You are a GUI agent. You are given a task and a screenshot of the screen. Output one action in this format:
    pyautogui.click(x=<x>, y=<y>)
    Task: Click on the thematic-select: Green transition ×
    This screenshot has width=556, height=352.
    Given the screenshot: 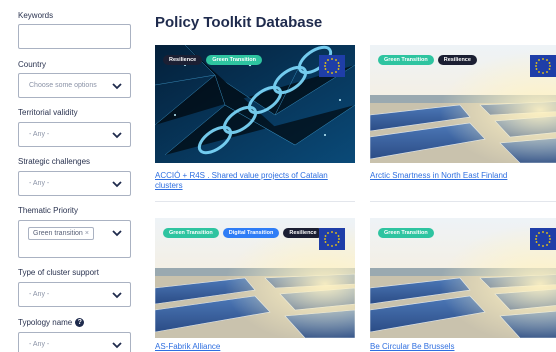 What is the action you would take?
    pyautogui.click(x=74, y=239)
    